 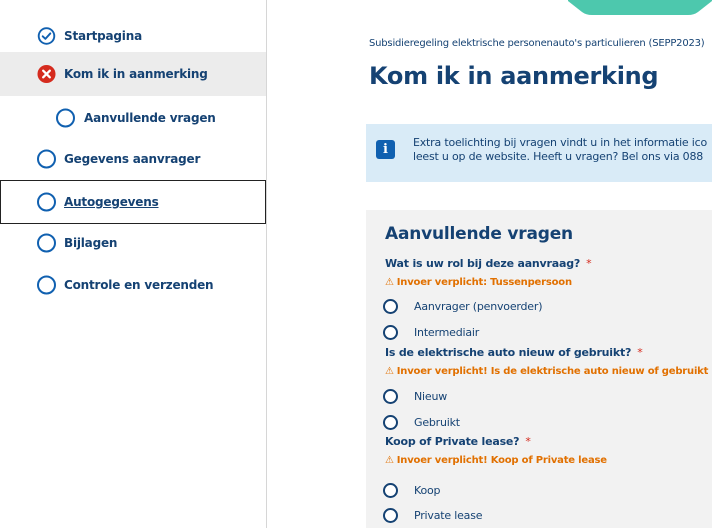 What do you see at coordinates (385, 149) in the screenshot?
I see `info-icon: i` at bounding box center [385, 149].